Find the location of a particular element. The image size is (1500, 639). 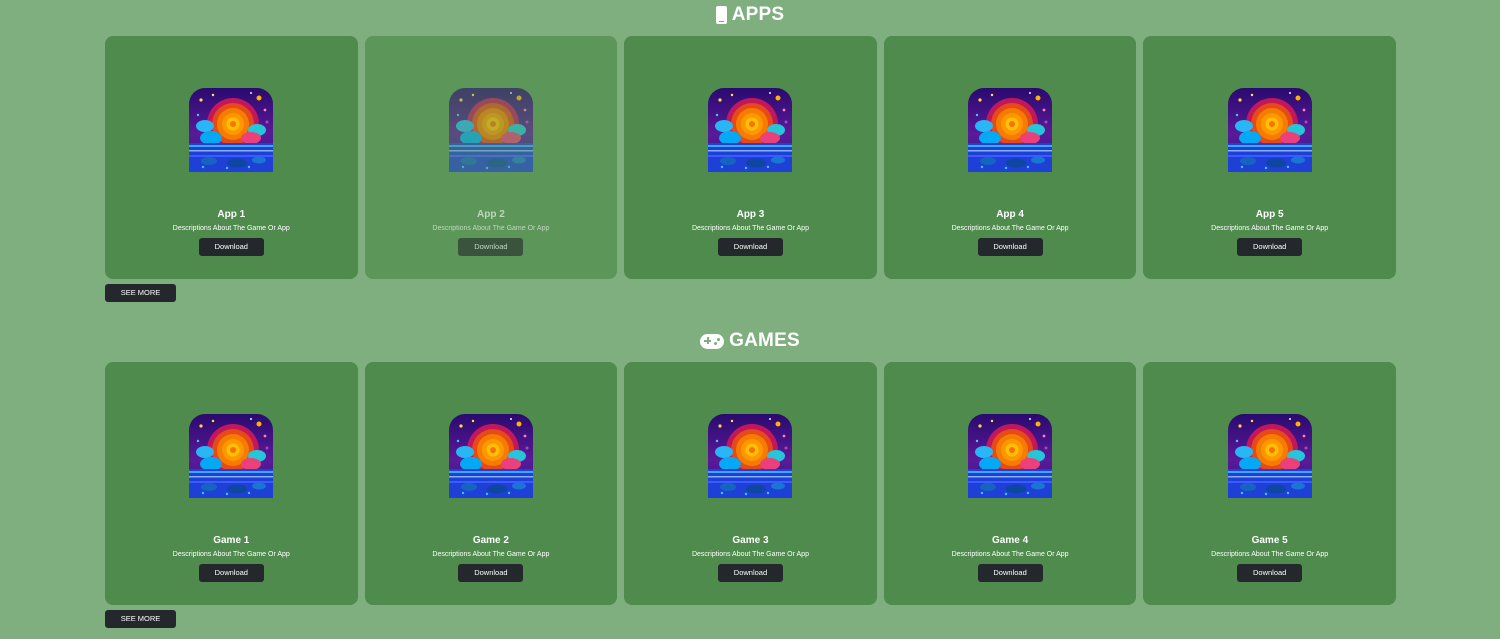

card-title: Game 5 is located at coordinates (1269, 540).